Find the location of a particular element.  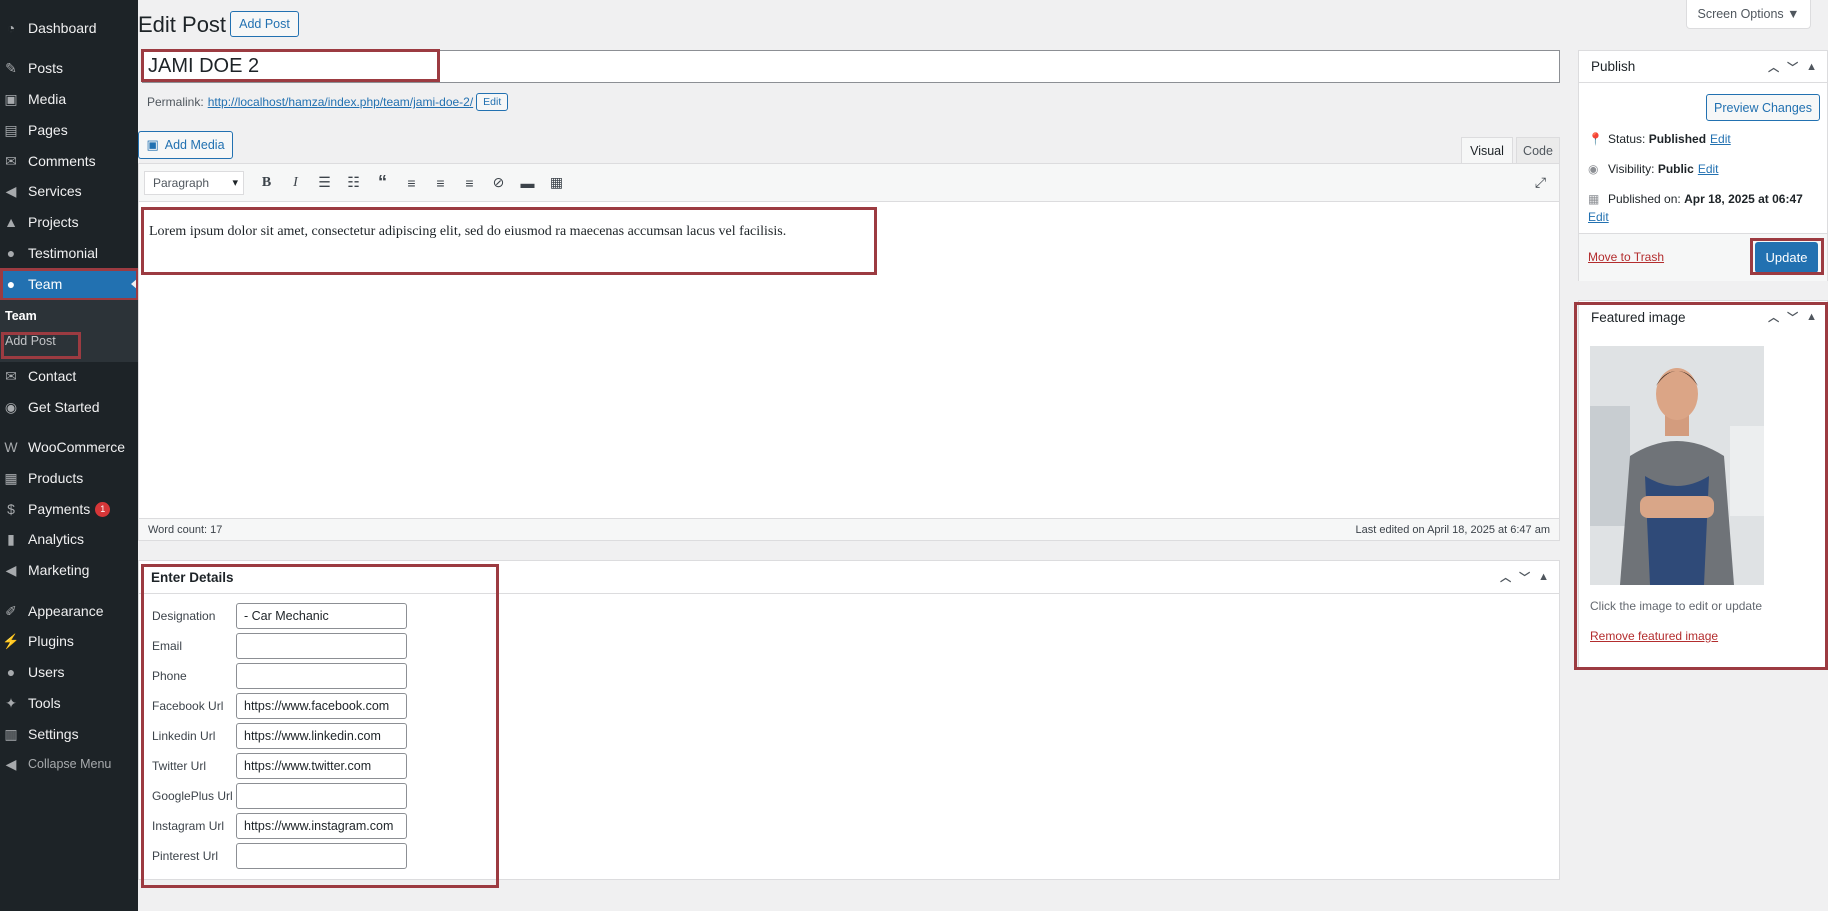

status-edit-link: Edit is located at coordinates (1720, 139).